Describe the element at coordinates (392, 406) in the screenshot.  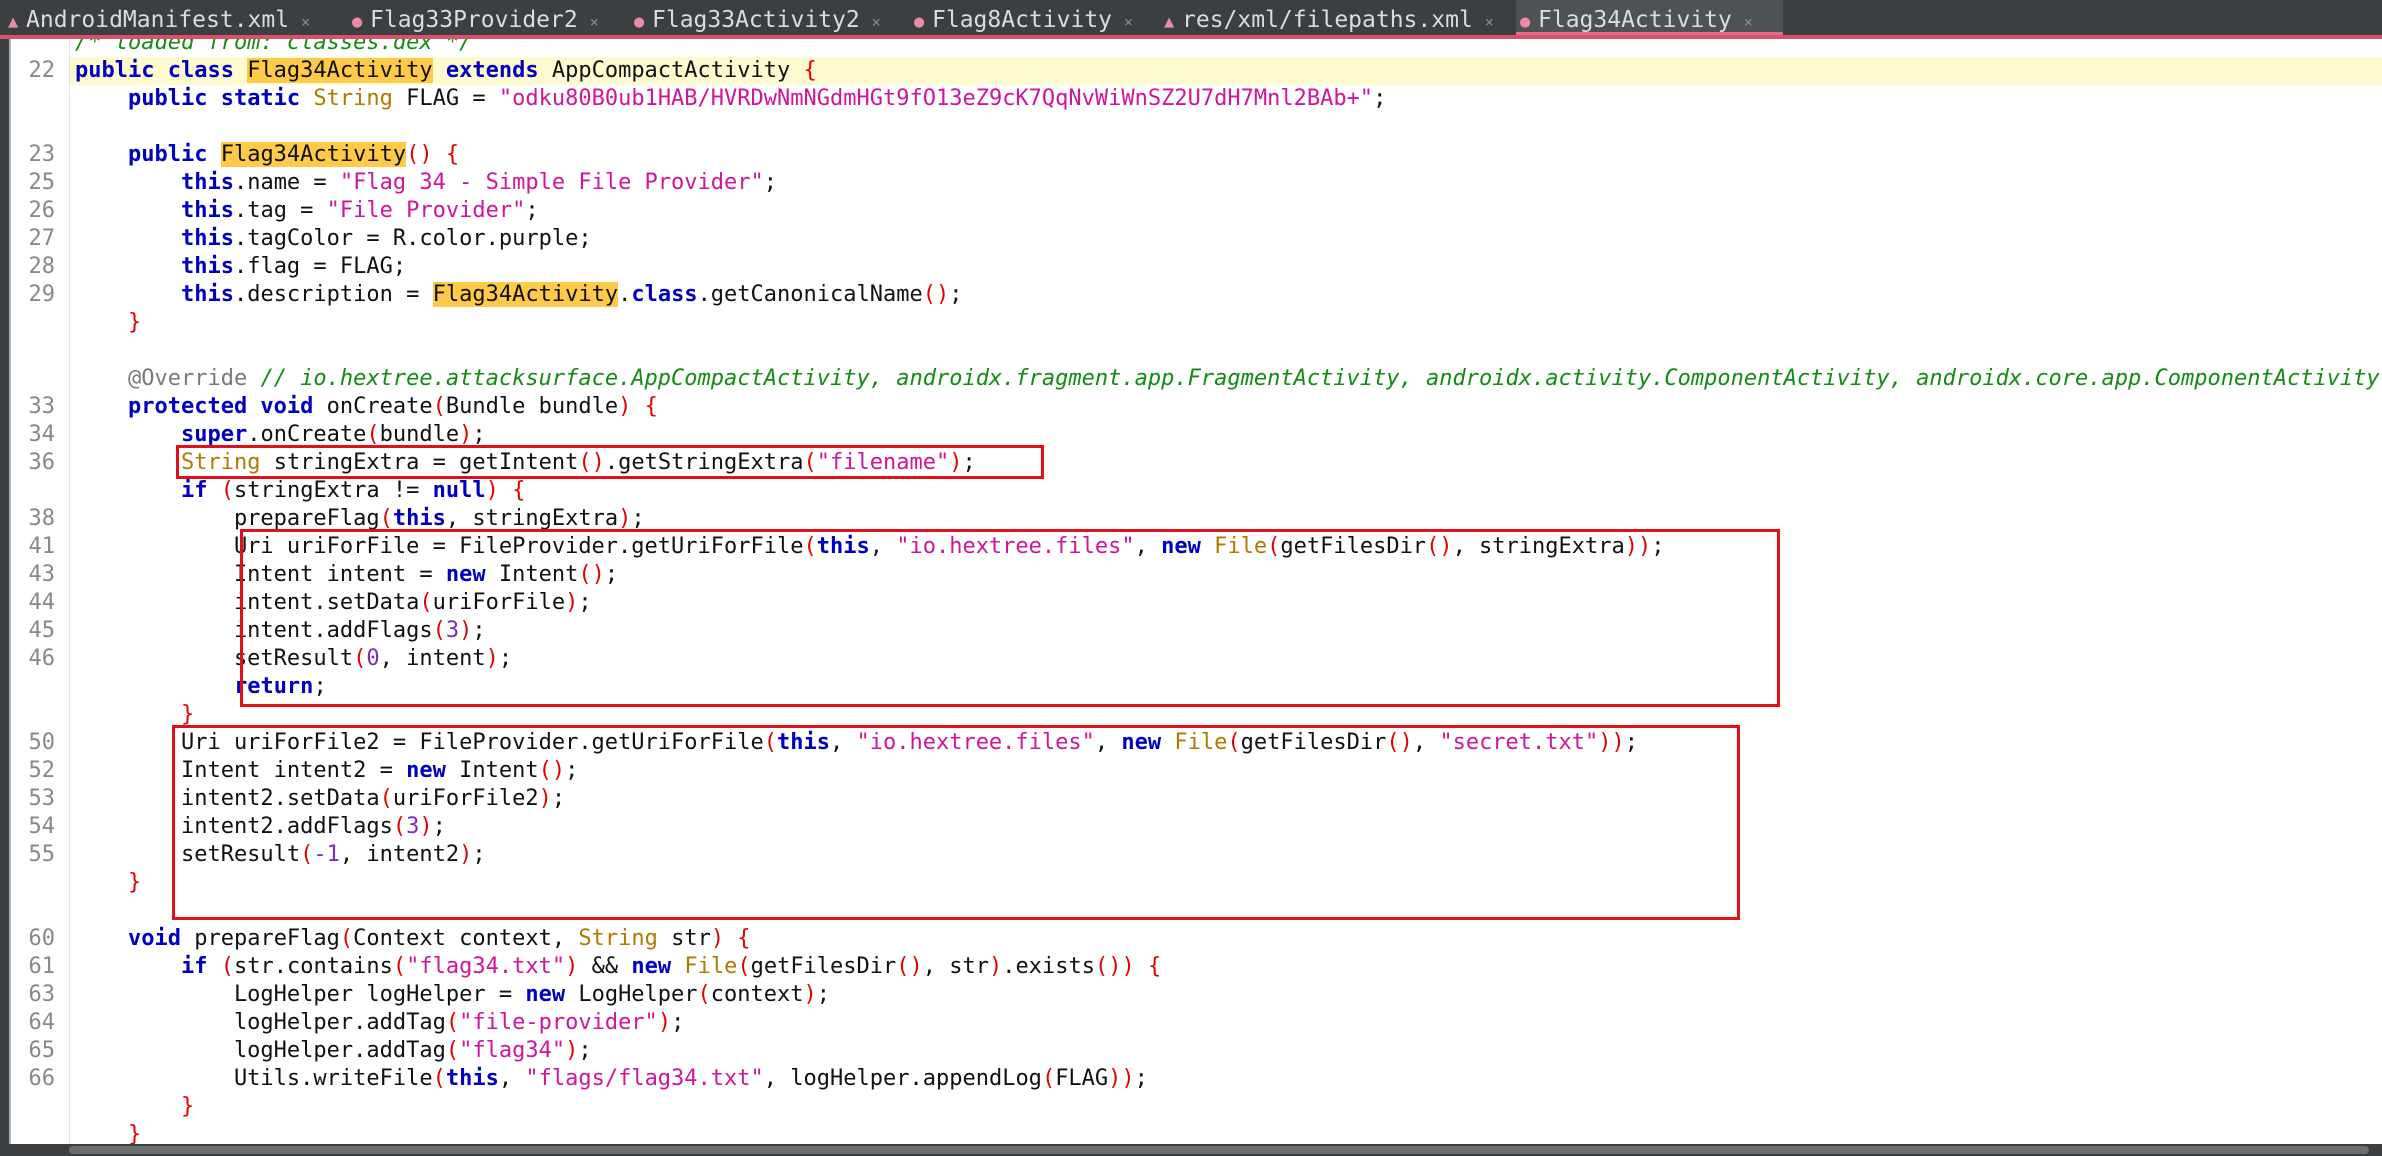
I see `code-line: protected void onCreate(Bundle bundle) {` at that location.